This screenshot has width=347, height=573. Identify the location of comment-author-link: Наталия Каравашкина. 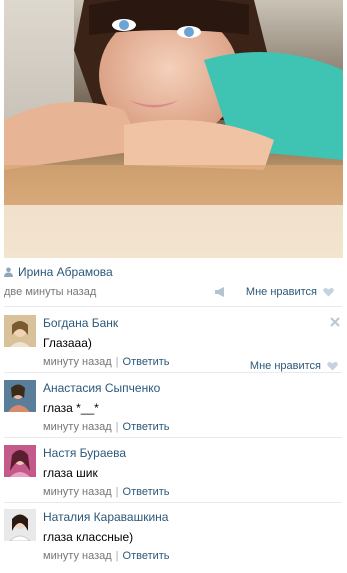
(189, 517).